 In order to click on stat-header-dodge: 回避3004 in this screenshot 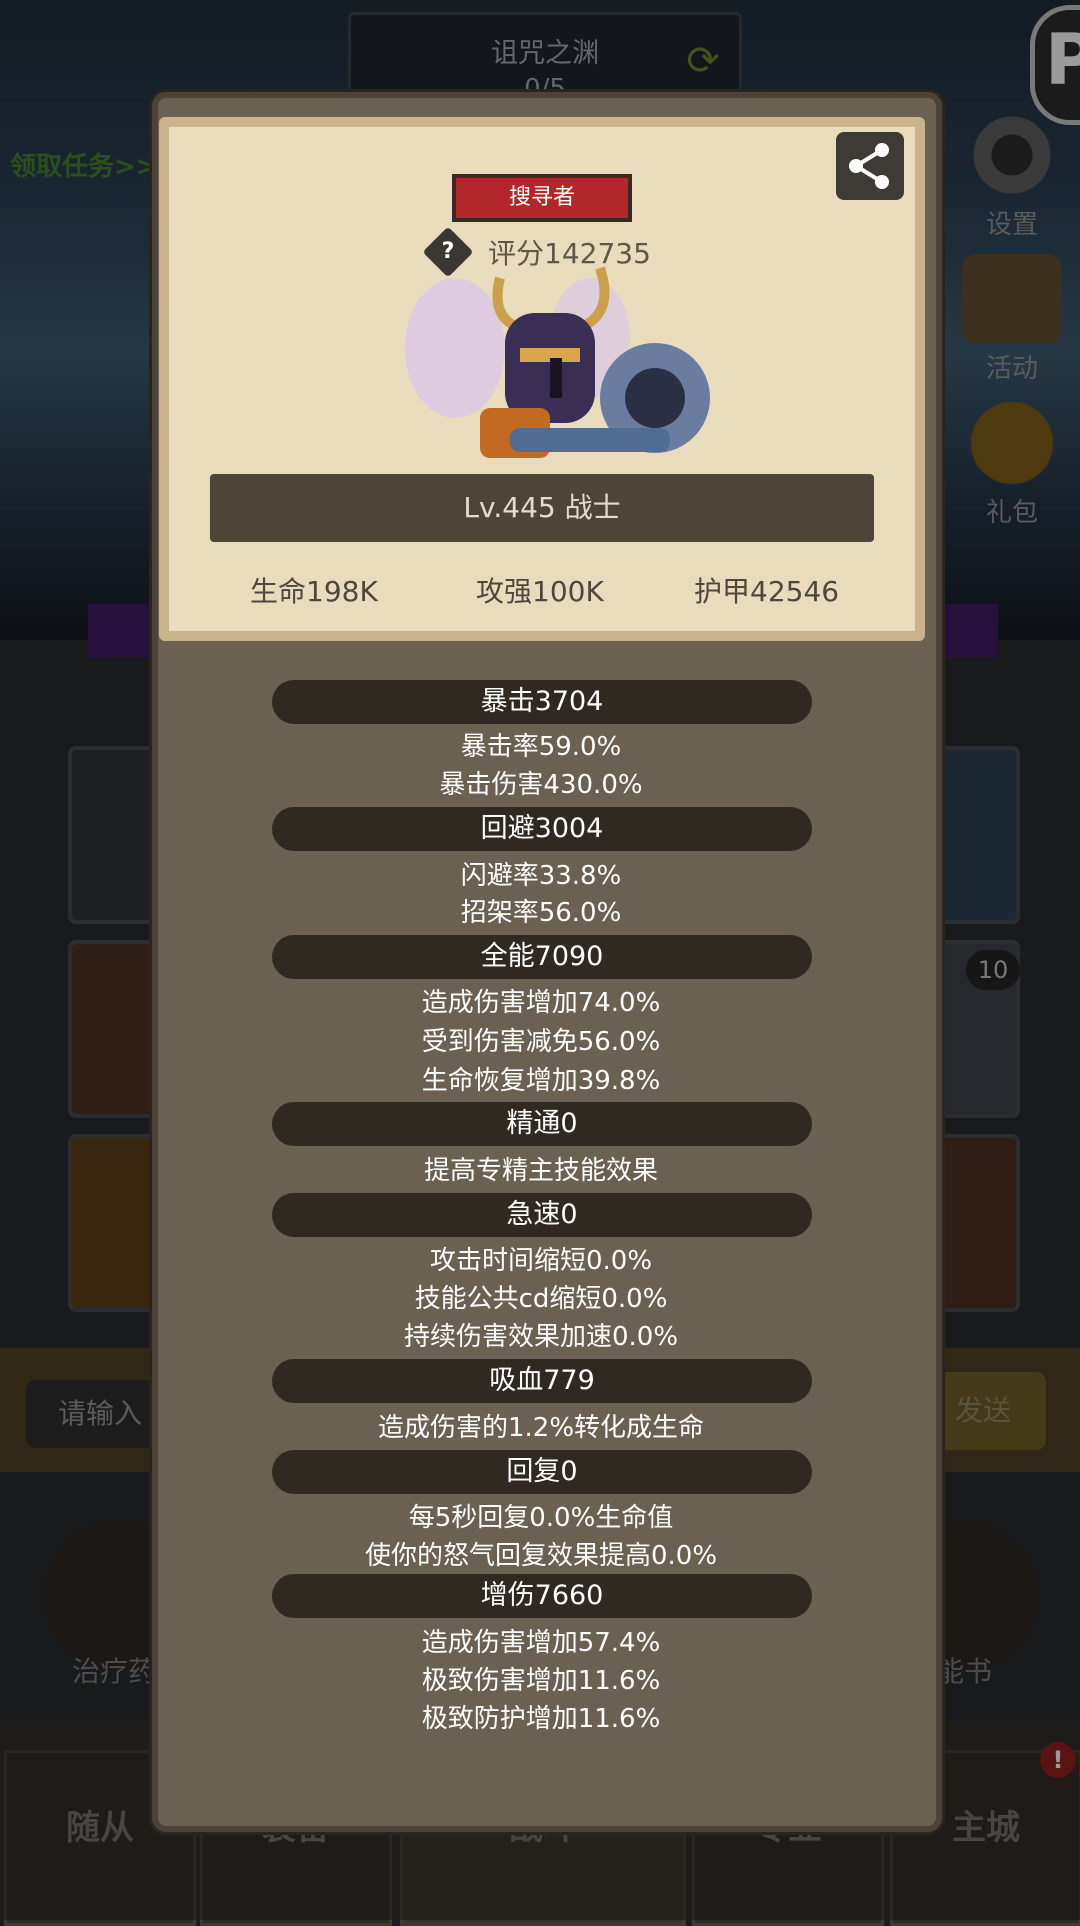, I will do `click(542, 829)`.